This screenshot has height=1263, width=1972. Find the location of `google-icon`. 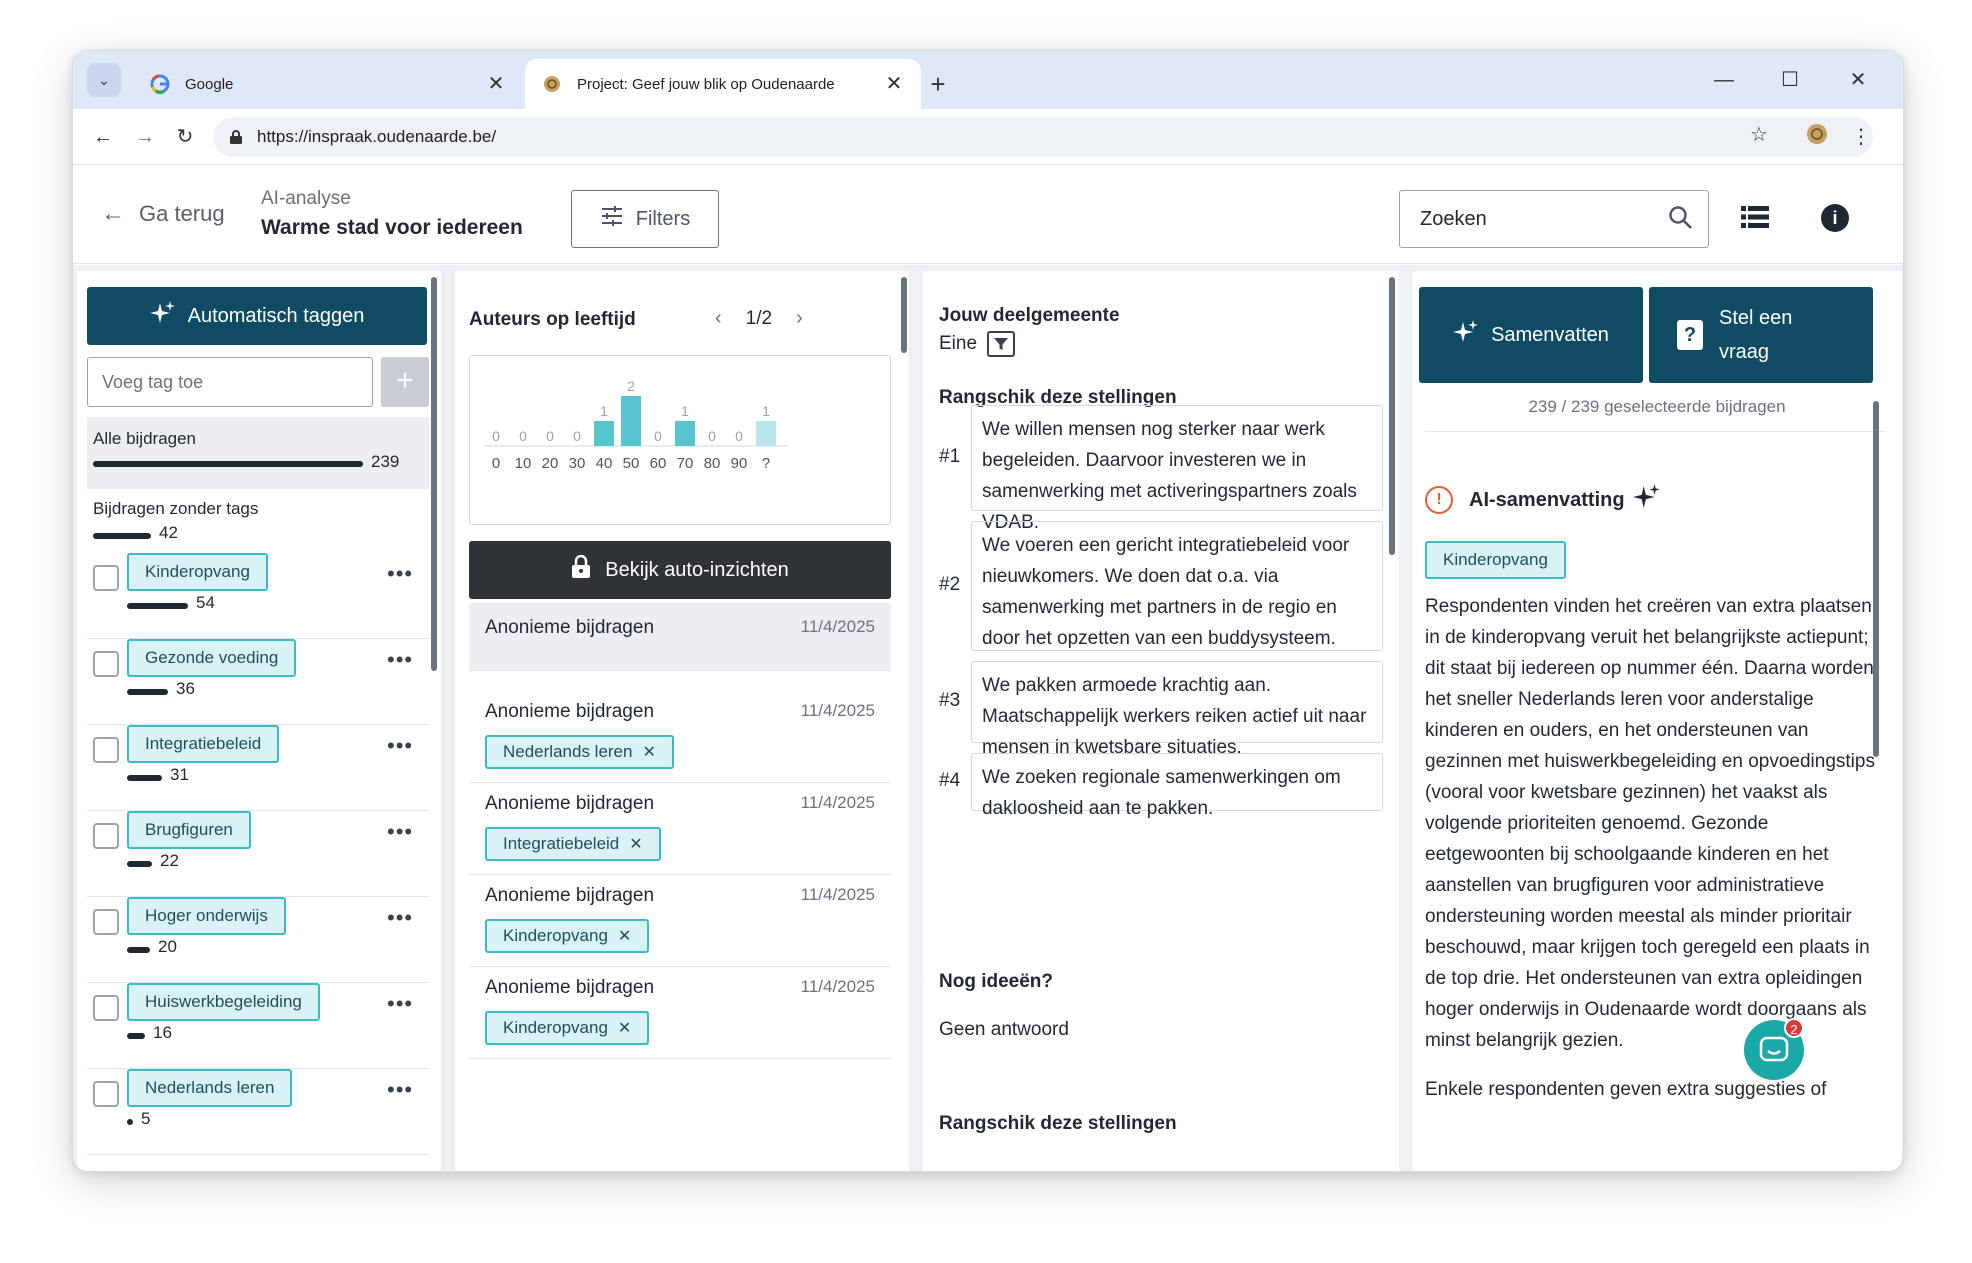

google-icon is located at coordinates (160, 84).